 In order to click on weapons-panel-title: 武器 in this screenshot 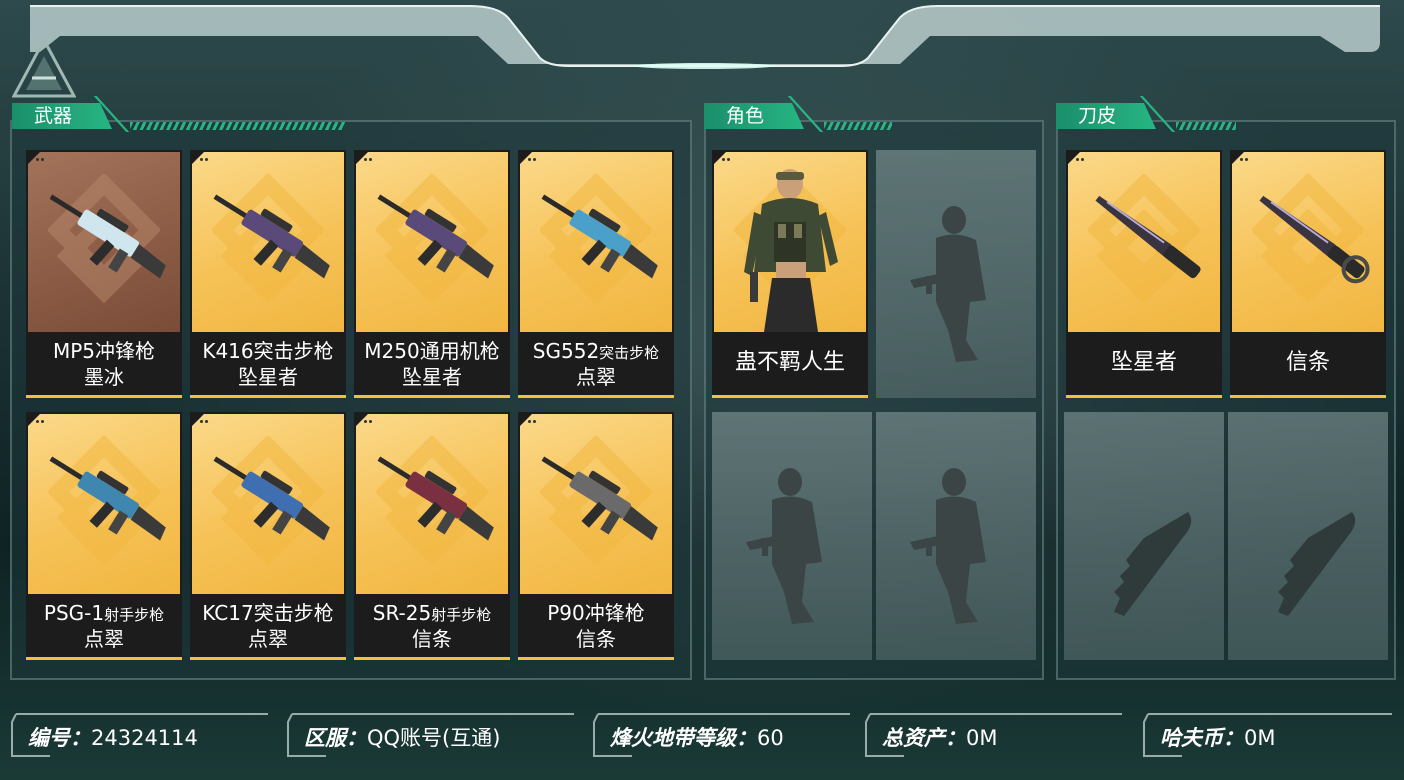, I will do `click(62, 116)`.